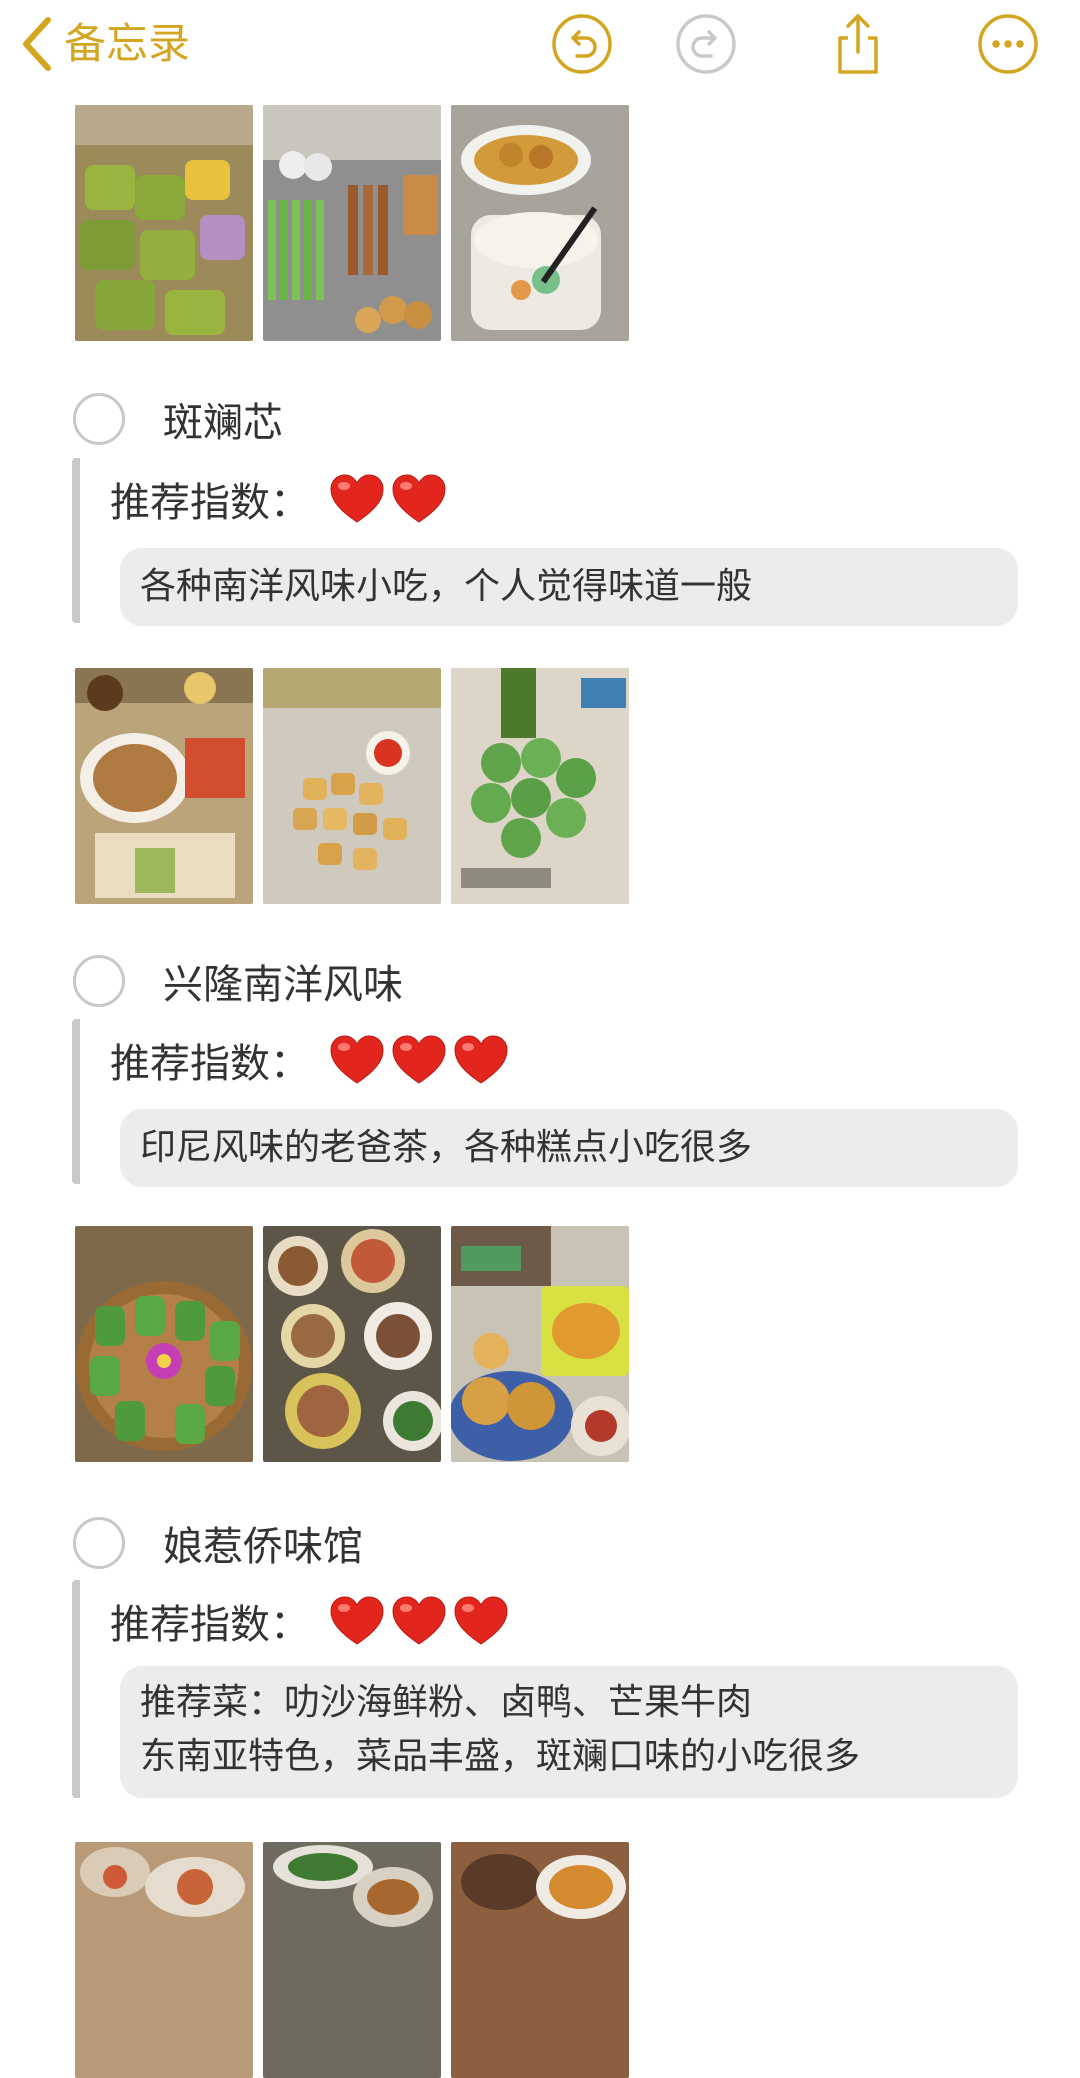 The width and height of the screenshot is (1080, 2078). I want to click on food-photo-dim-sum, so click(352, 1344).